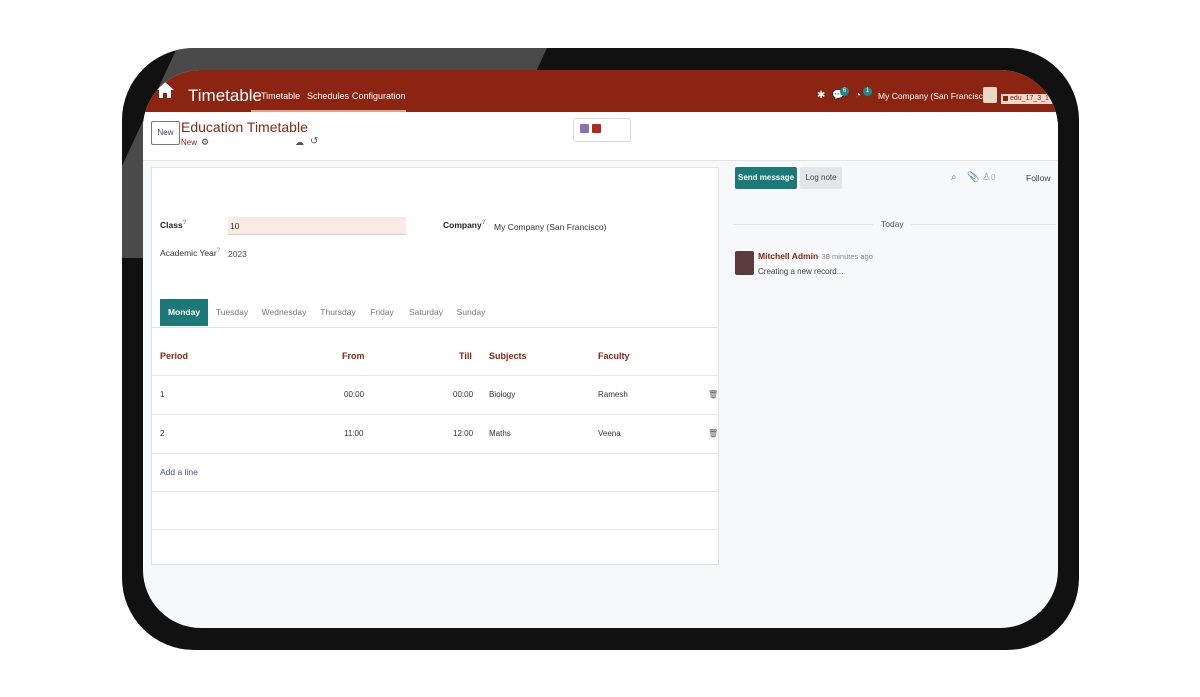  I want to click on add-line-link: Add a line, so click(179, 472).